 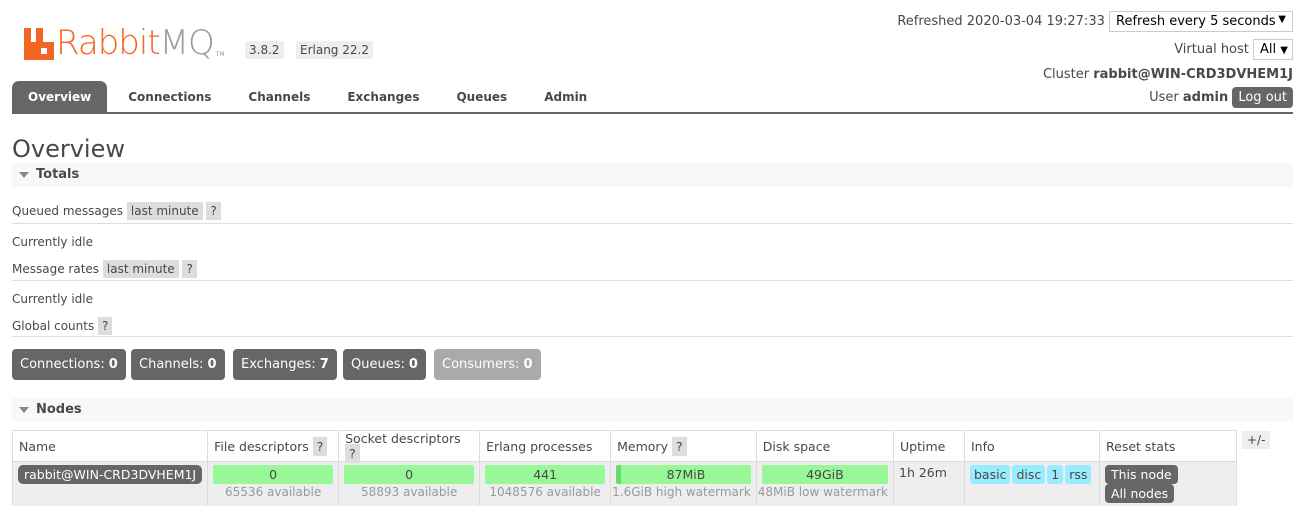 I want to click on page-title: Overview, so click(x=68, y=149).